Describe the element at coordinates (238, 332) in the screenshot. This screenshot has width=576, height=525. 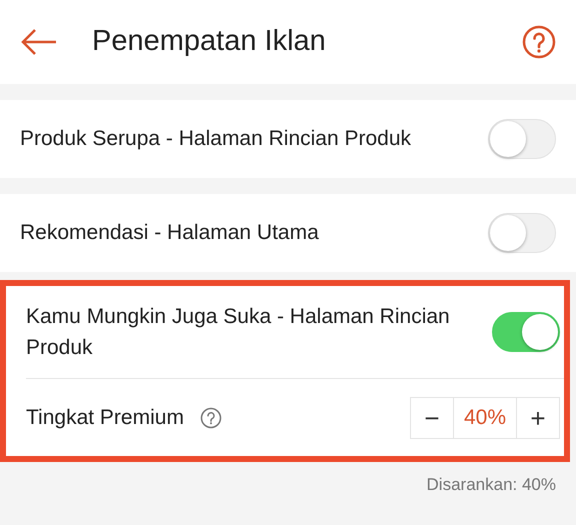
I see `placement-label: Kamu Mungkin Juga Suka - Halaman Rincian Produk` at that location.